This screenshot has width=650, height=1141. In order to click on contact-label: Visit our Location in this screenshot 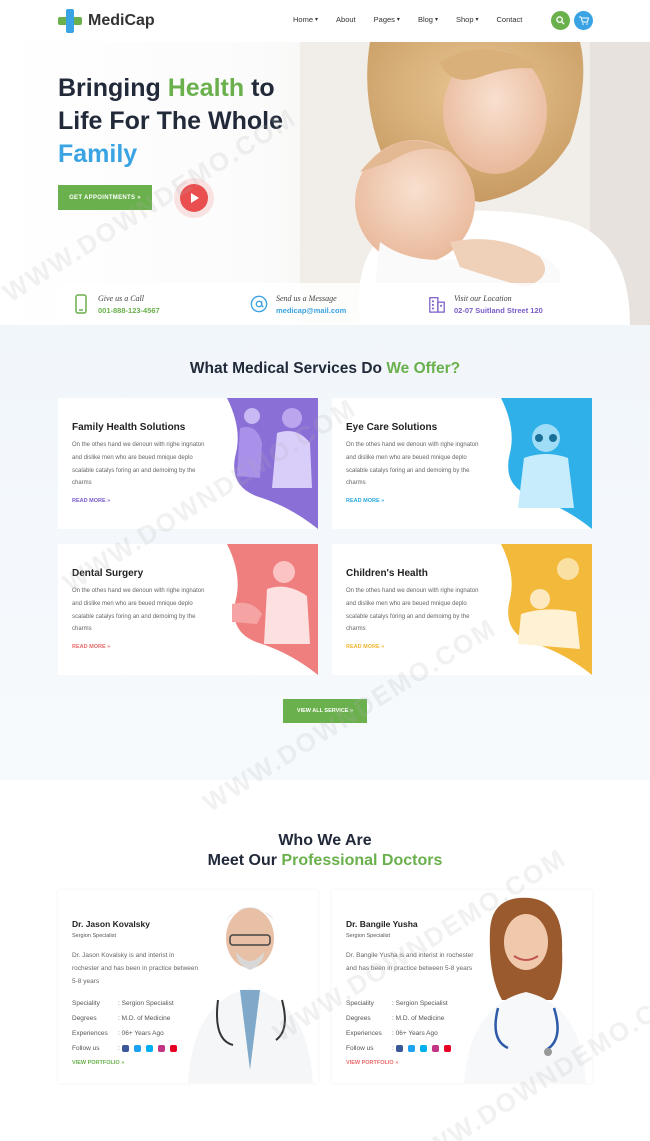, I will do `click(483, 298)`.